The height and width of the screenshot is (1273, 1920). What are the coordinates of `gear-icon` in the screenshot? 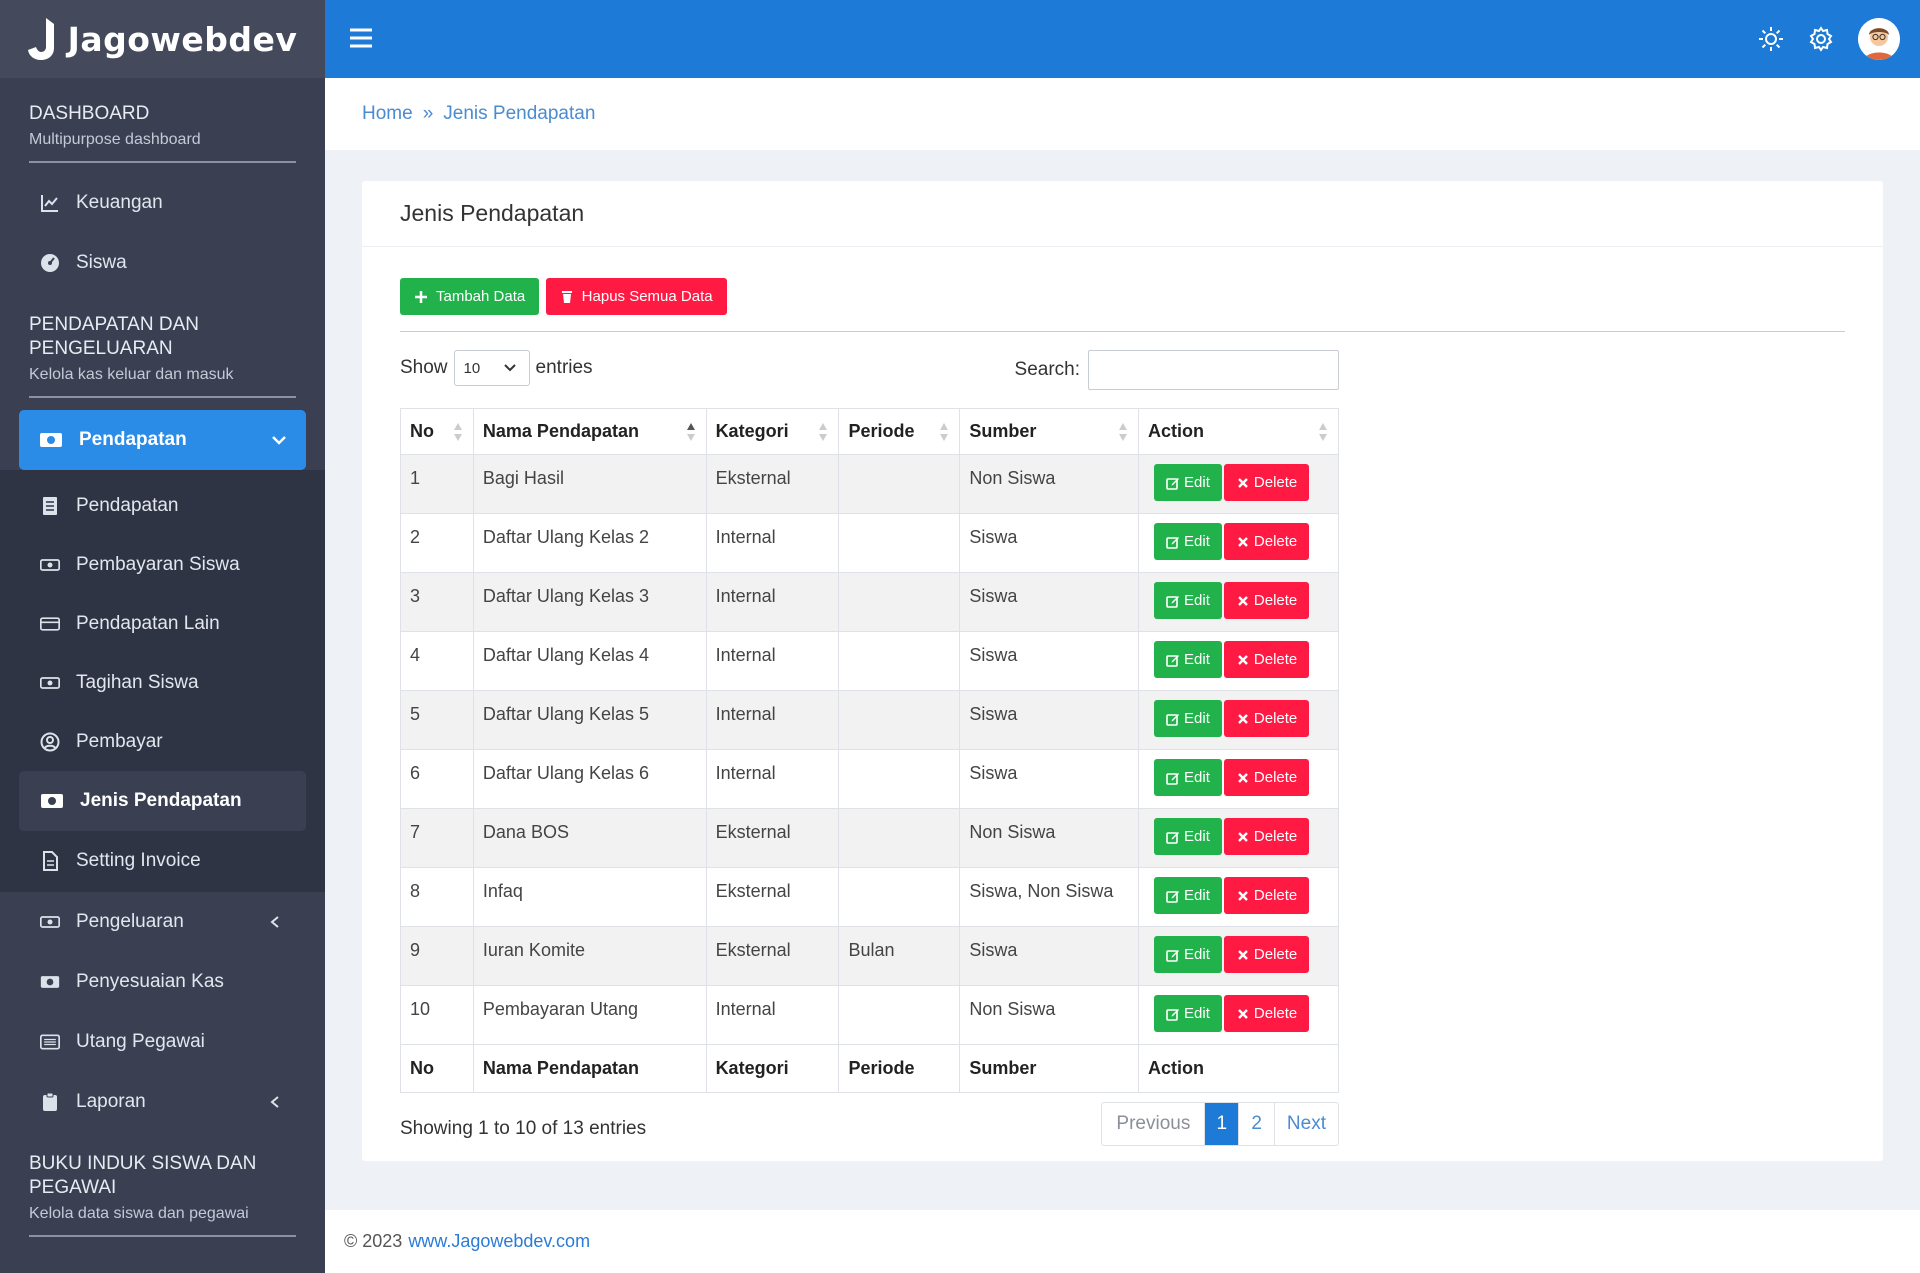 It's located at (1821, 39).